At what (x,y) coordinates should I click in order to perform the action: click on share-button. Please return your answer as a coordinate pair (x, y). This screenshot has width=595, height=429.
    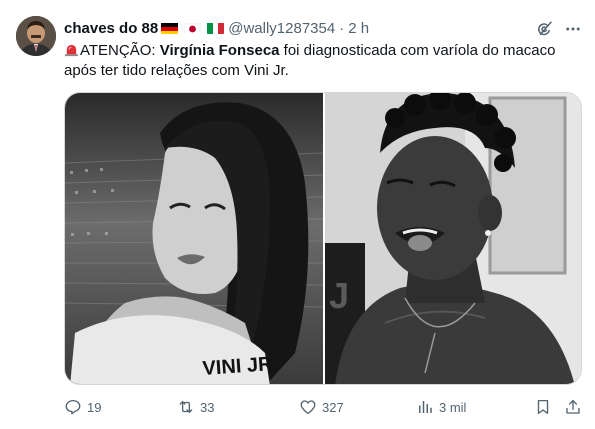
    Looking at the image, I should click on (573, 407).